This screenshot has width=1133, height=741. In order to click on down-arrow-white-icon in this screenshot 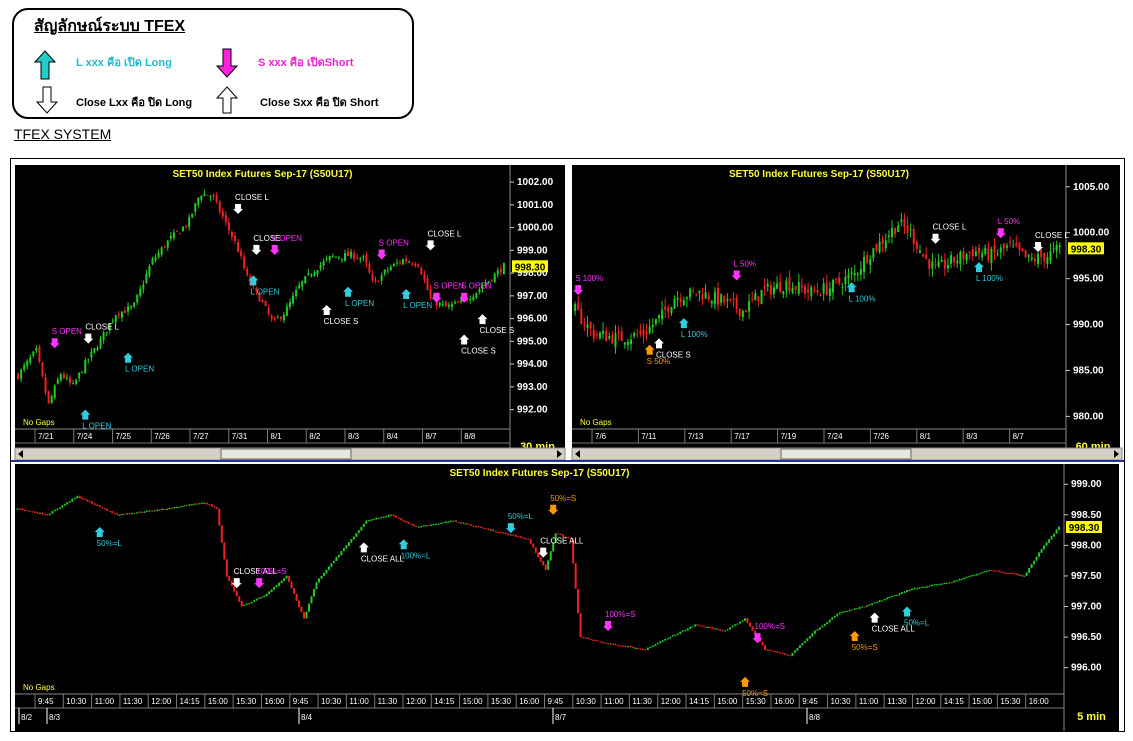, I will do `click(47, 100)`.